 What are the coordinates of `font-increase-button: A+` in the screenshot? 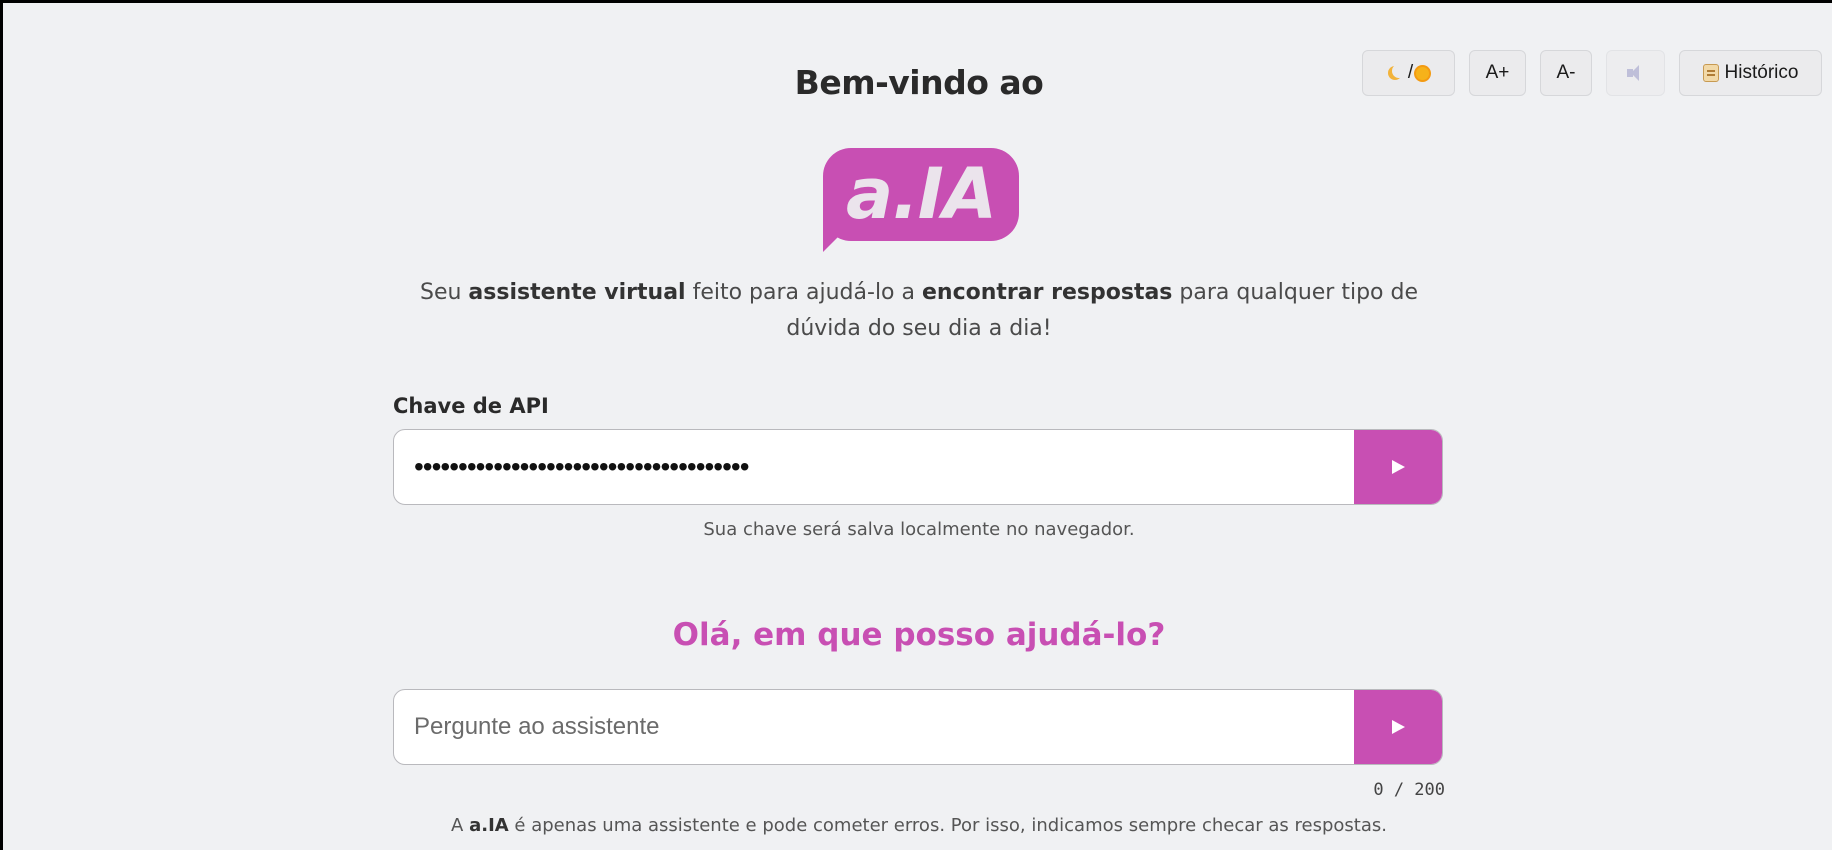 It's located at (1497, 73).